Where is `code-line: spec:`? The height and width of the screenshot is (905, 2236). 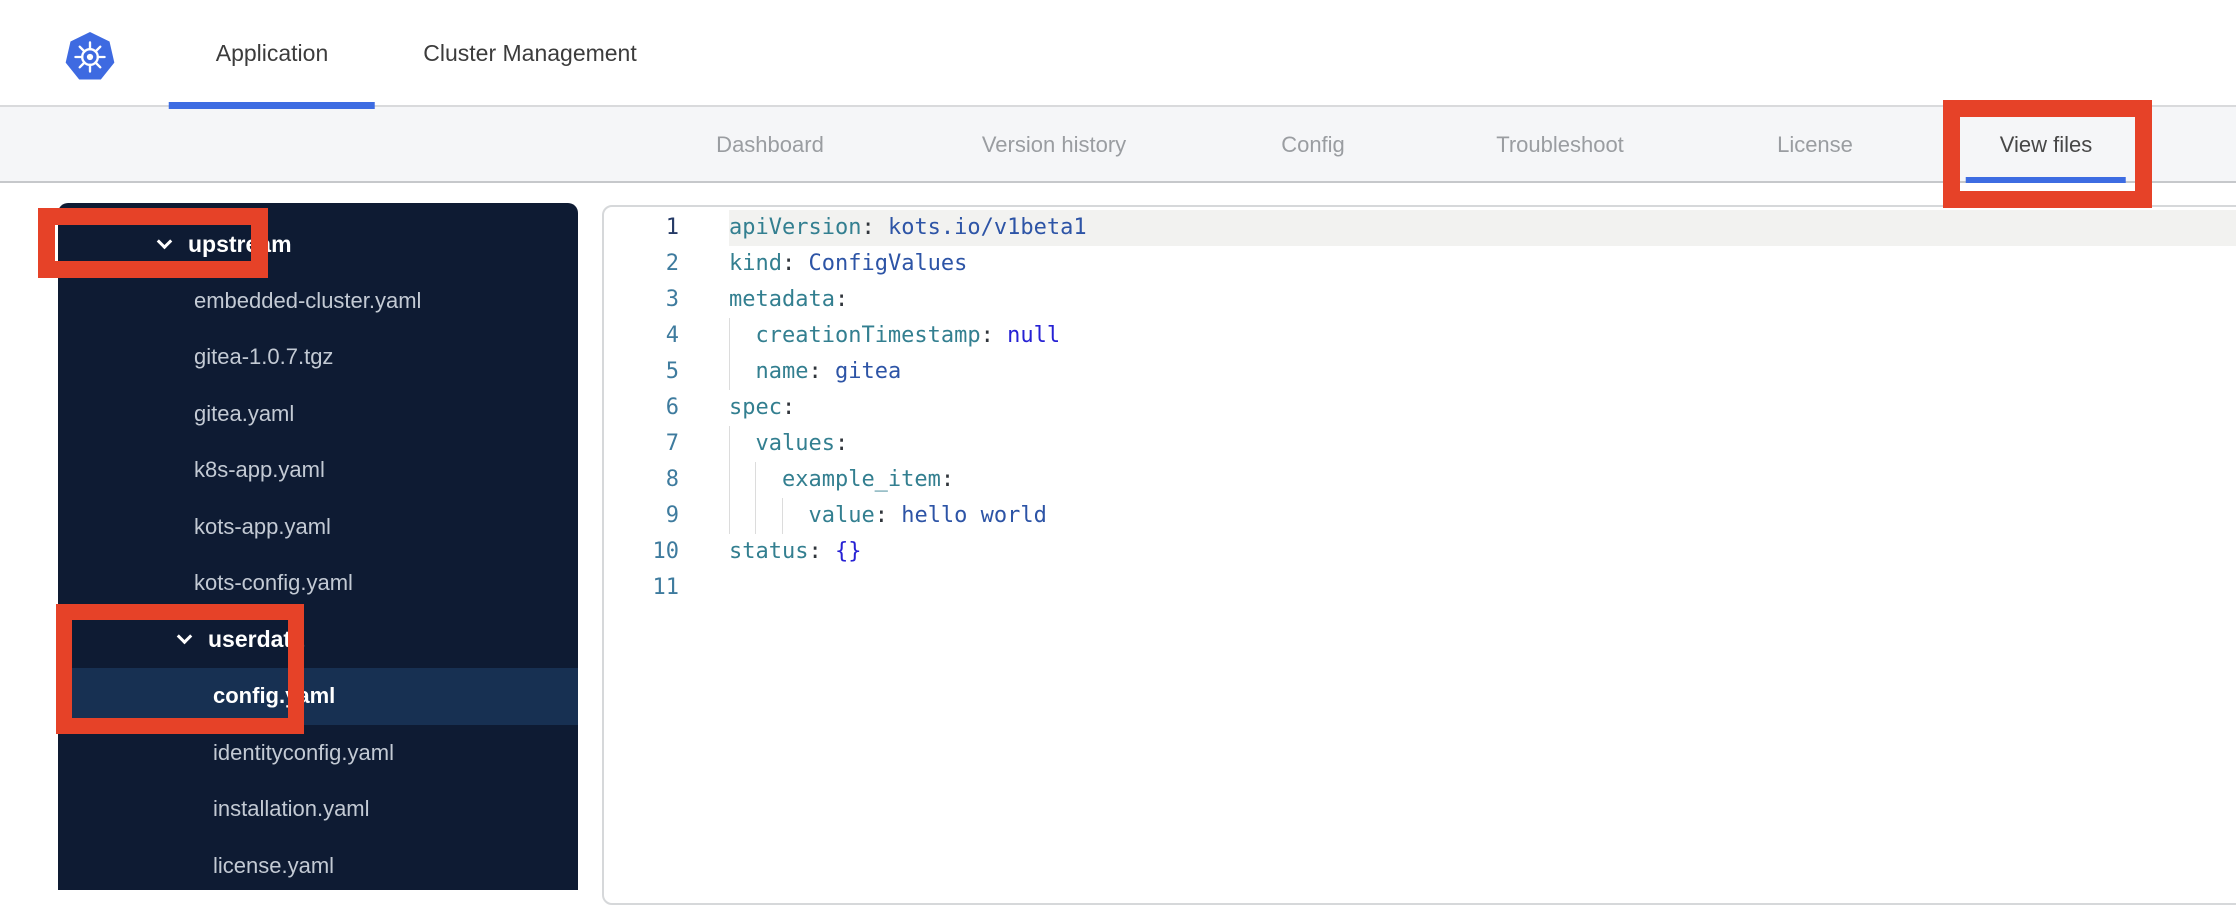
code-line: spec: is located at coordinates (762, 407).